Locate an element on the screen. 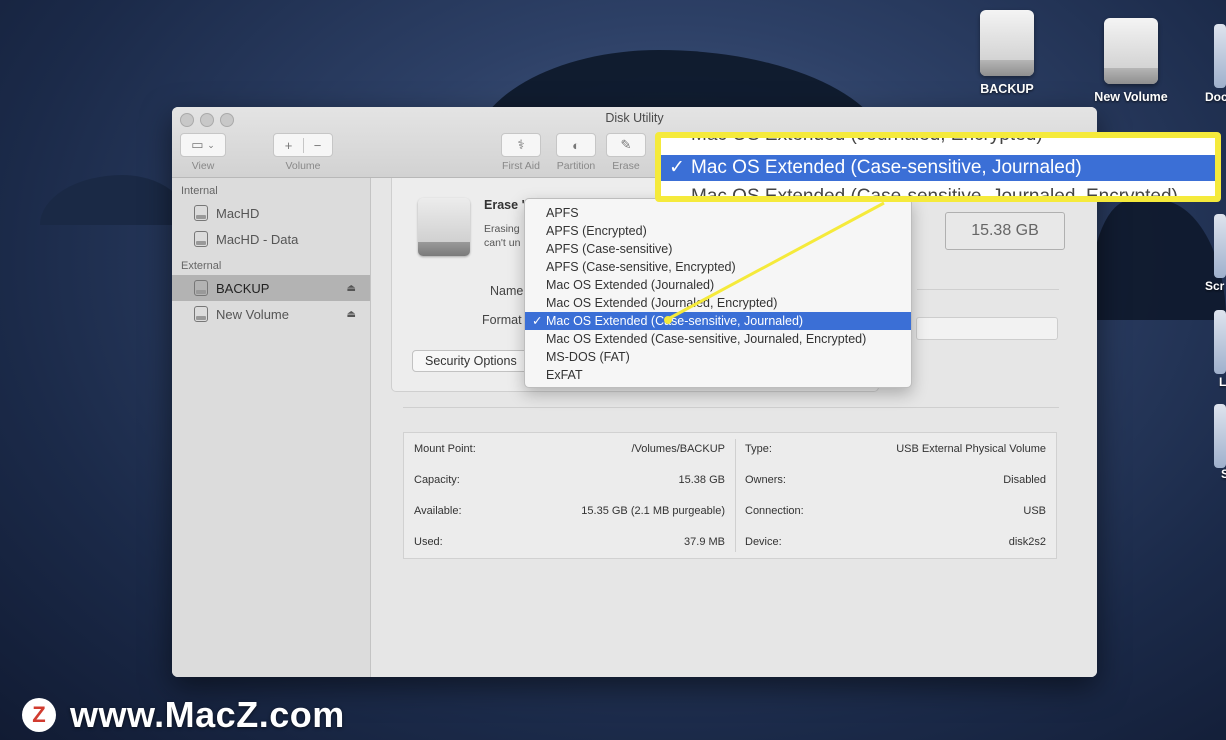  info-key: Device: is located at coordinates (763, 542).